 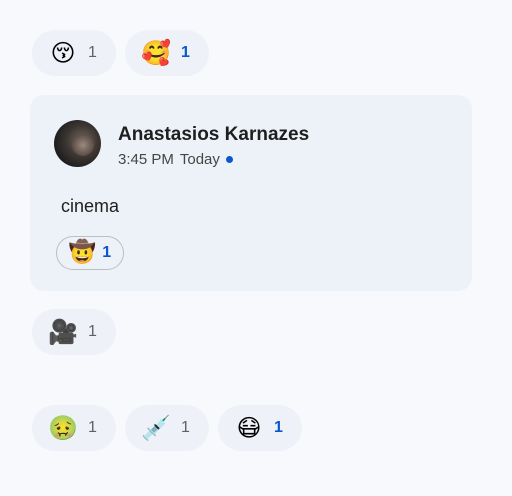 I want to click on reaction-chip: 😷 1, so click(x=260, y=428).